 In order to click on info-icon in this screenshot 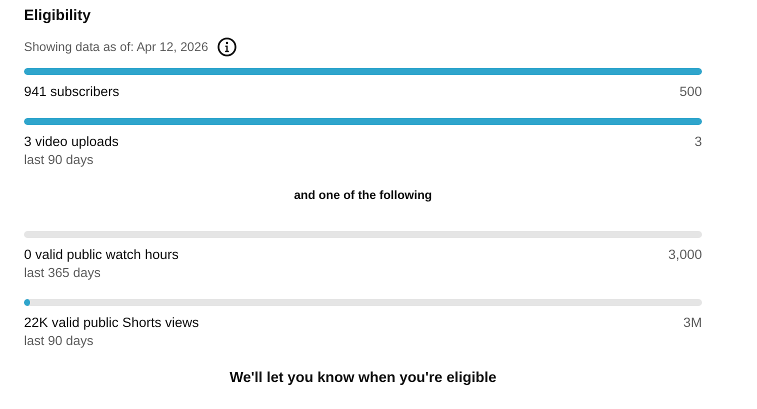, I will do `click(227, 47)`.